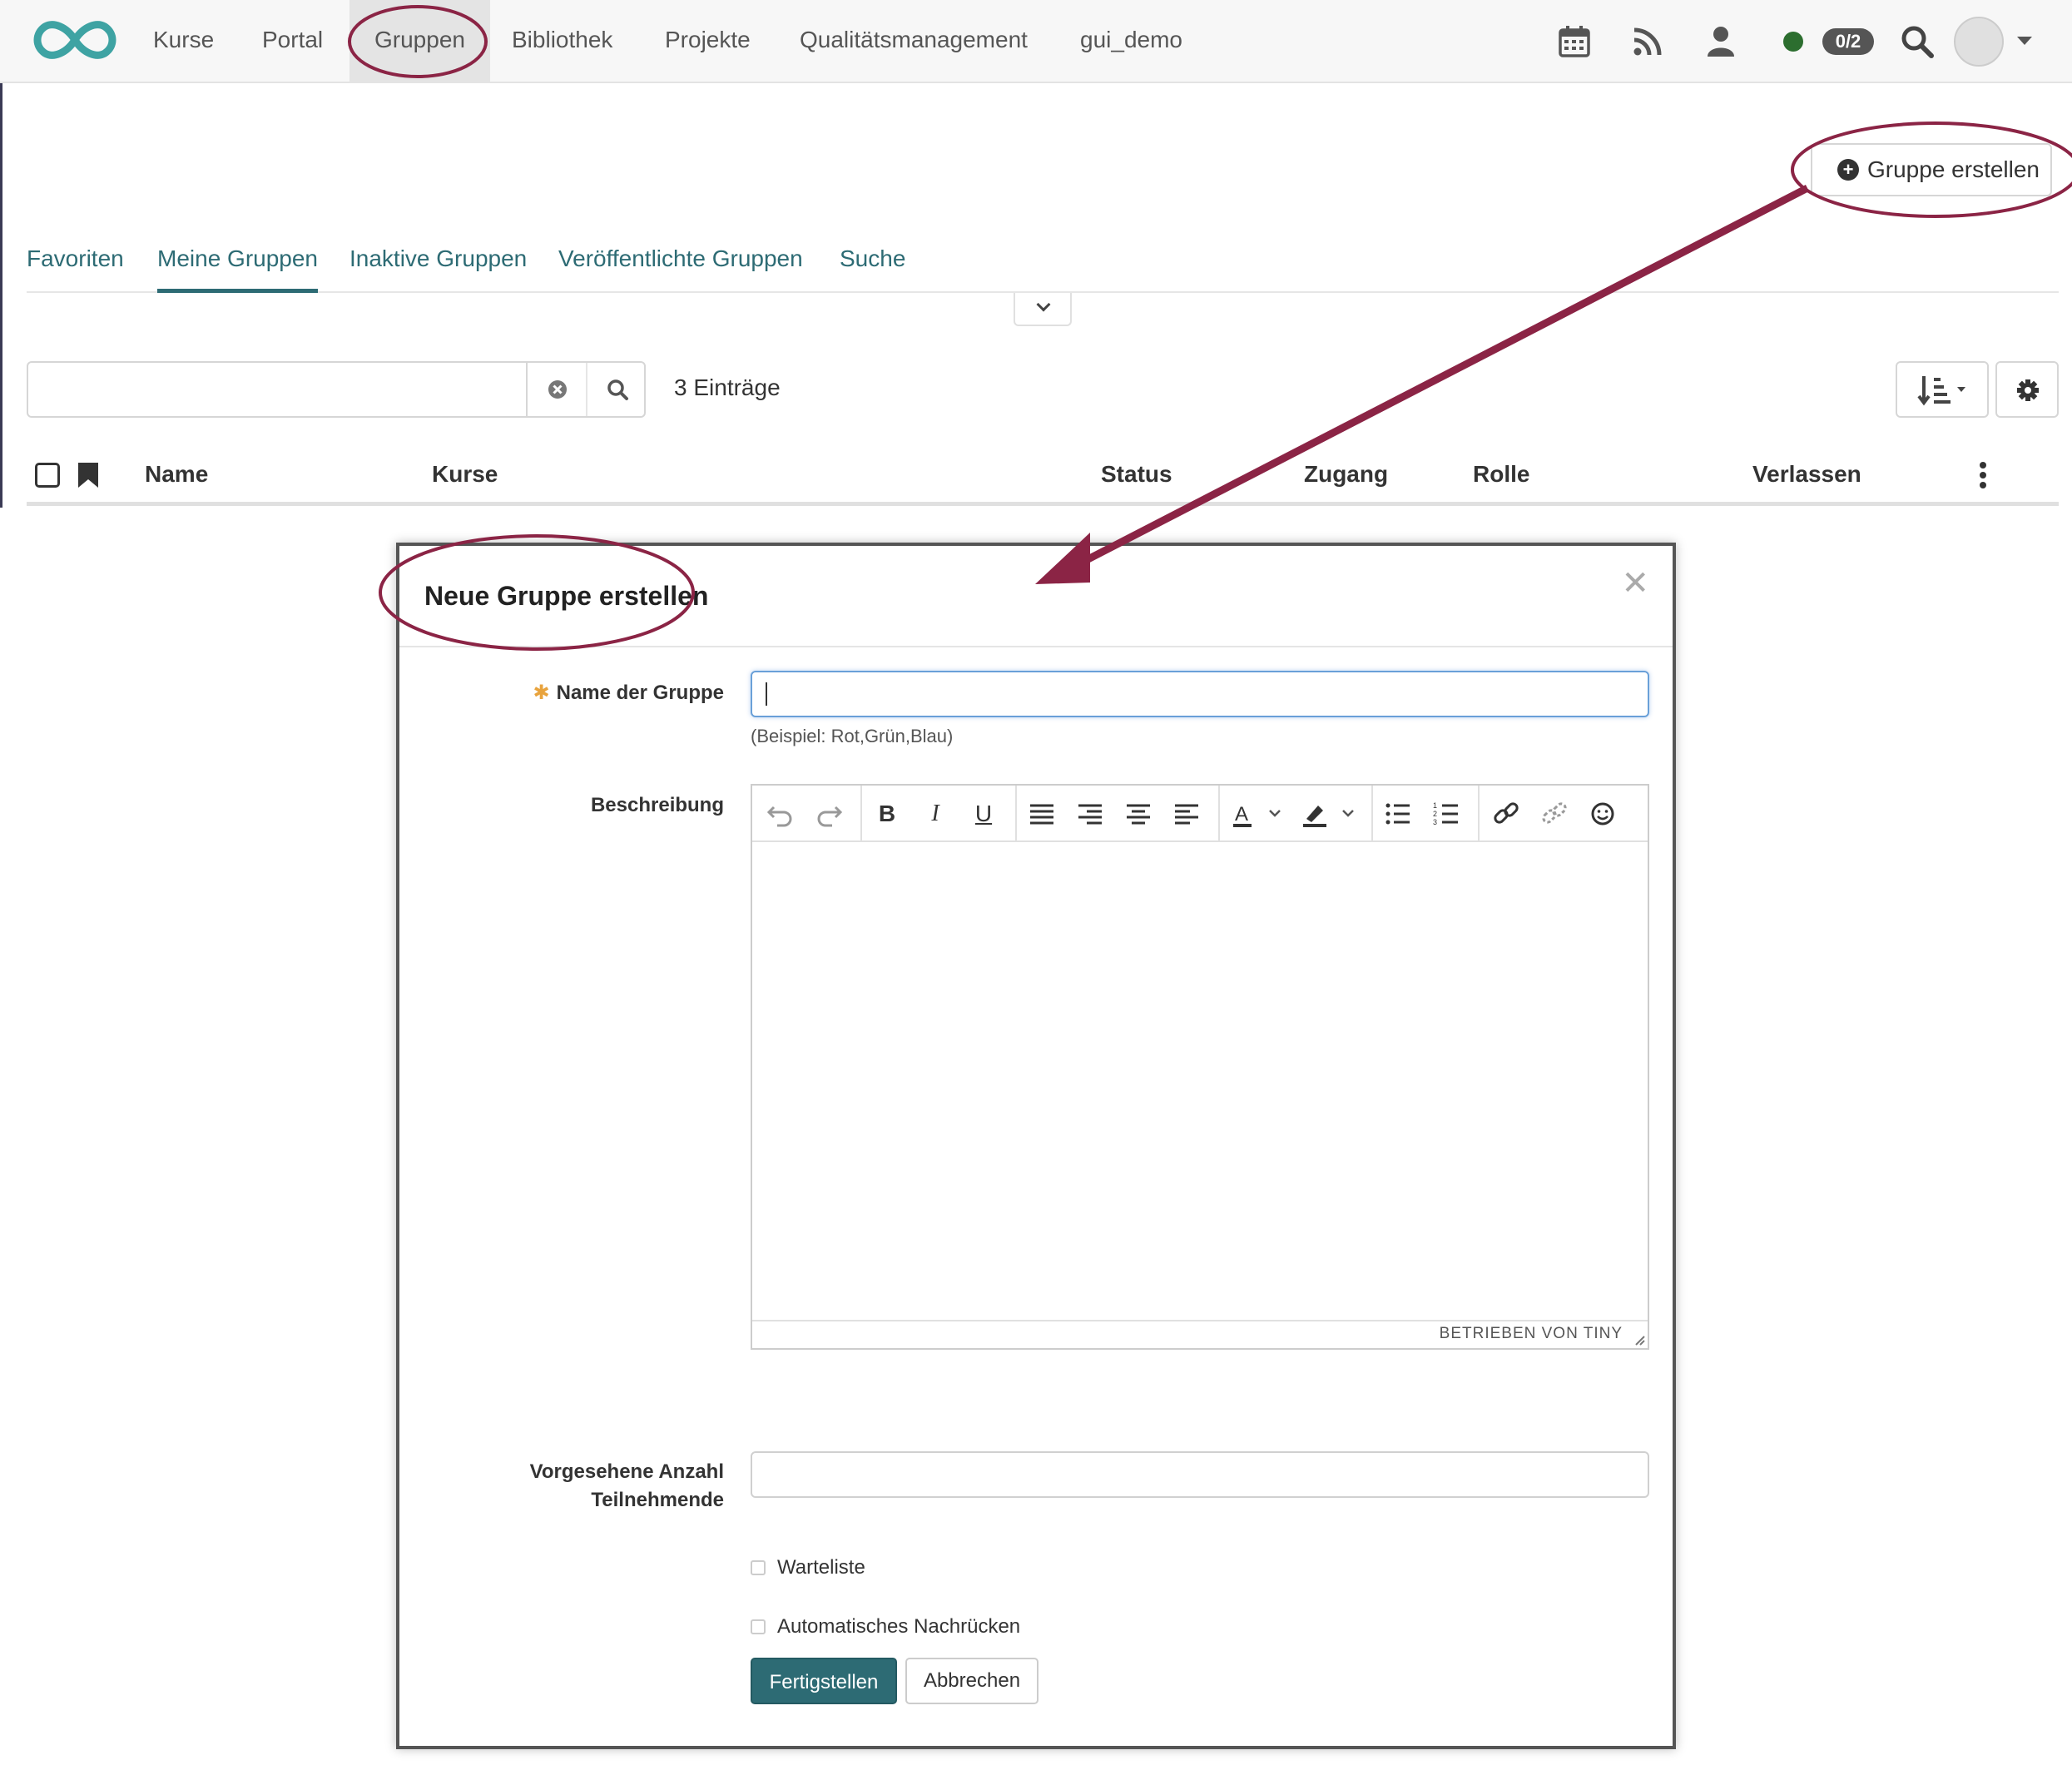  I want to click on underline-icon: U, so click(984, 814).